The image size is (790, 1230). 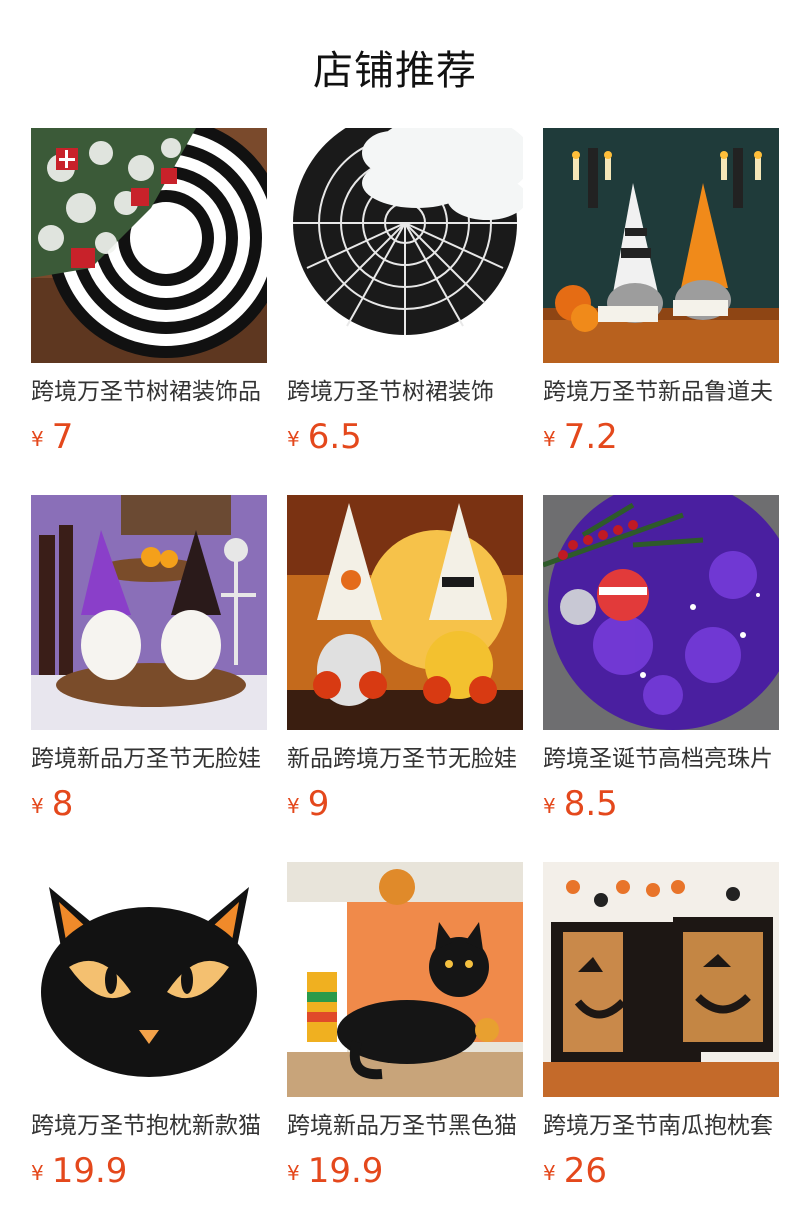 I want to click on price-value: 7.2, so click(x=590, y=437).